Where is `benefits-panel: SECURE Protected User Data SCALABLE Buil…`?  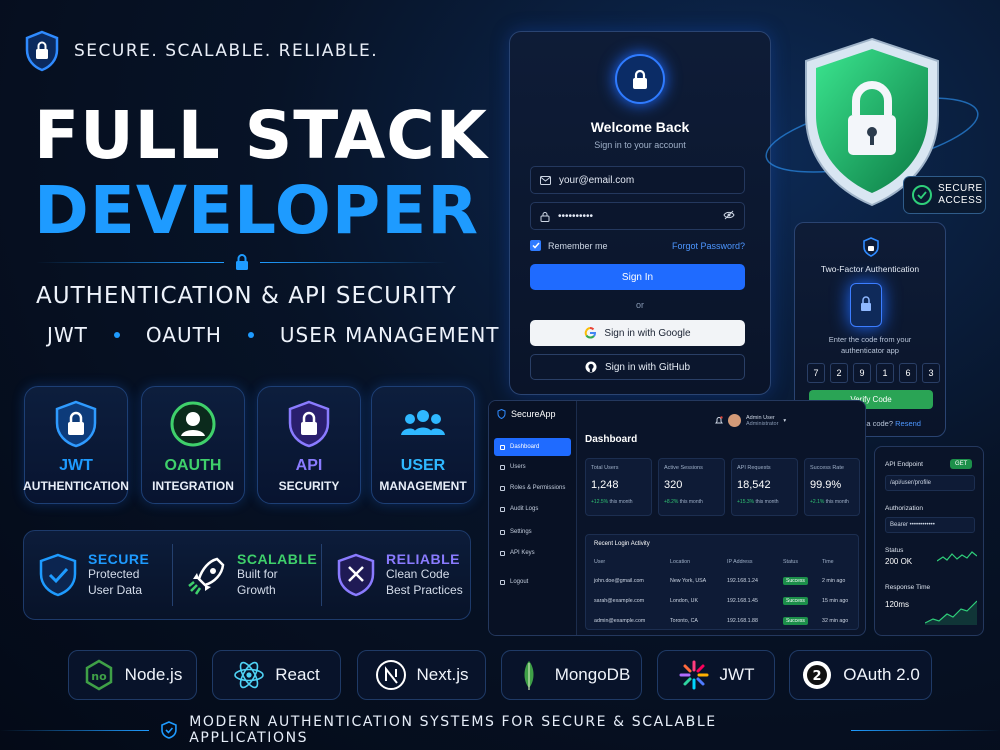 benefits-panel: SECURE Protected User Data SCALABLE Buil… is located at coordinates (247, 575).